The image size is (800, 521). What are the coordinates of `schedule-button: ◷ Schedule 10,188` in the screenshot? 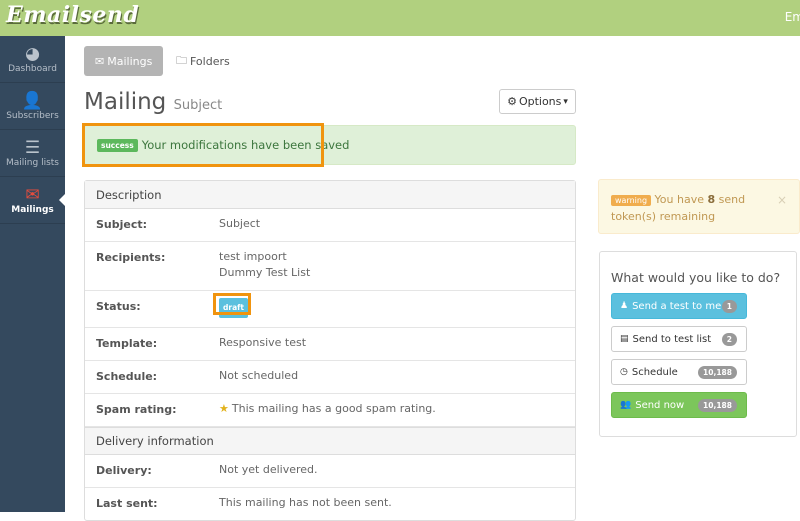 It's located at (679, 372).